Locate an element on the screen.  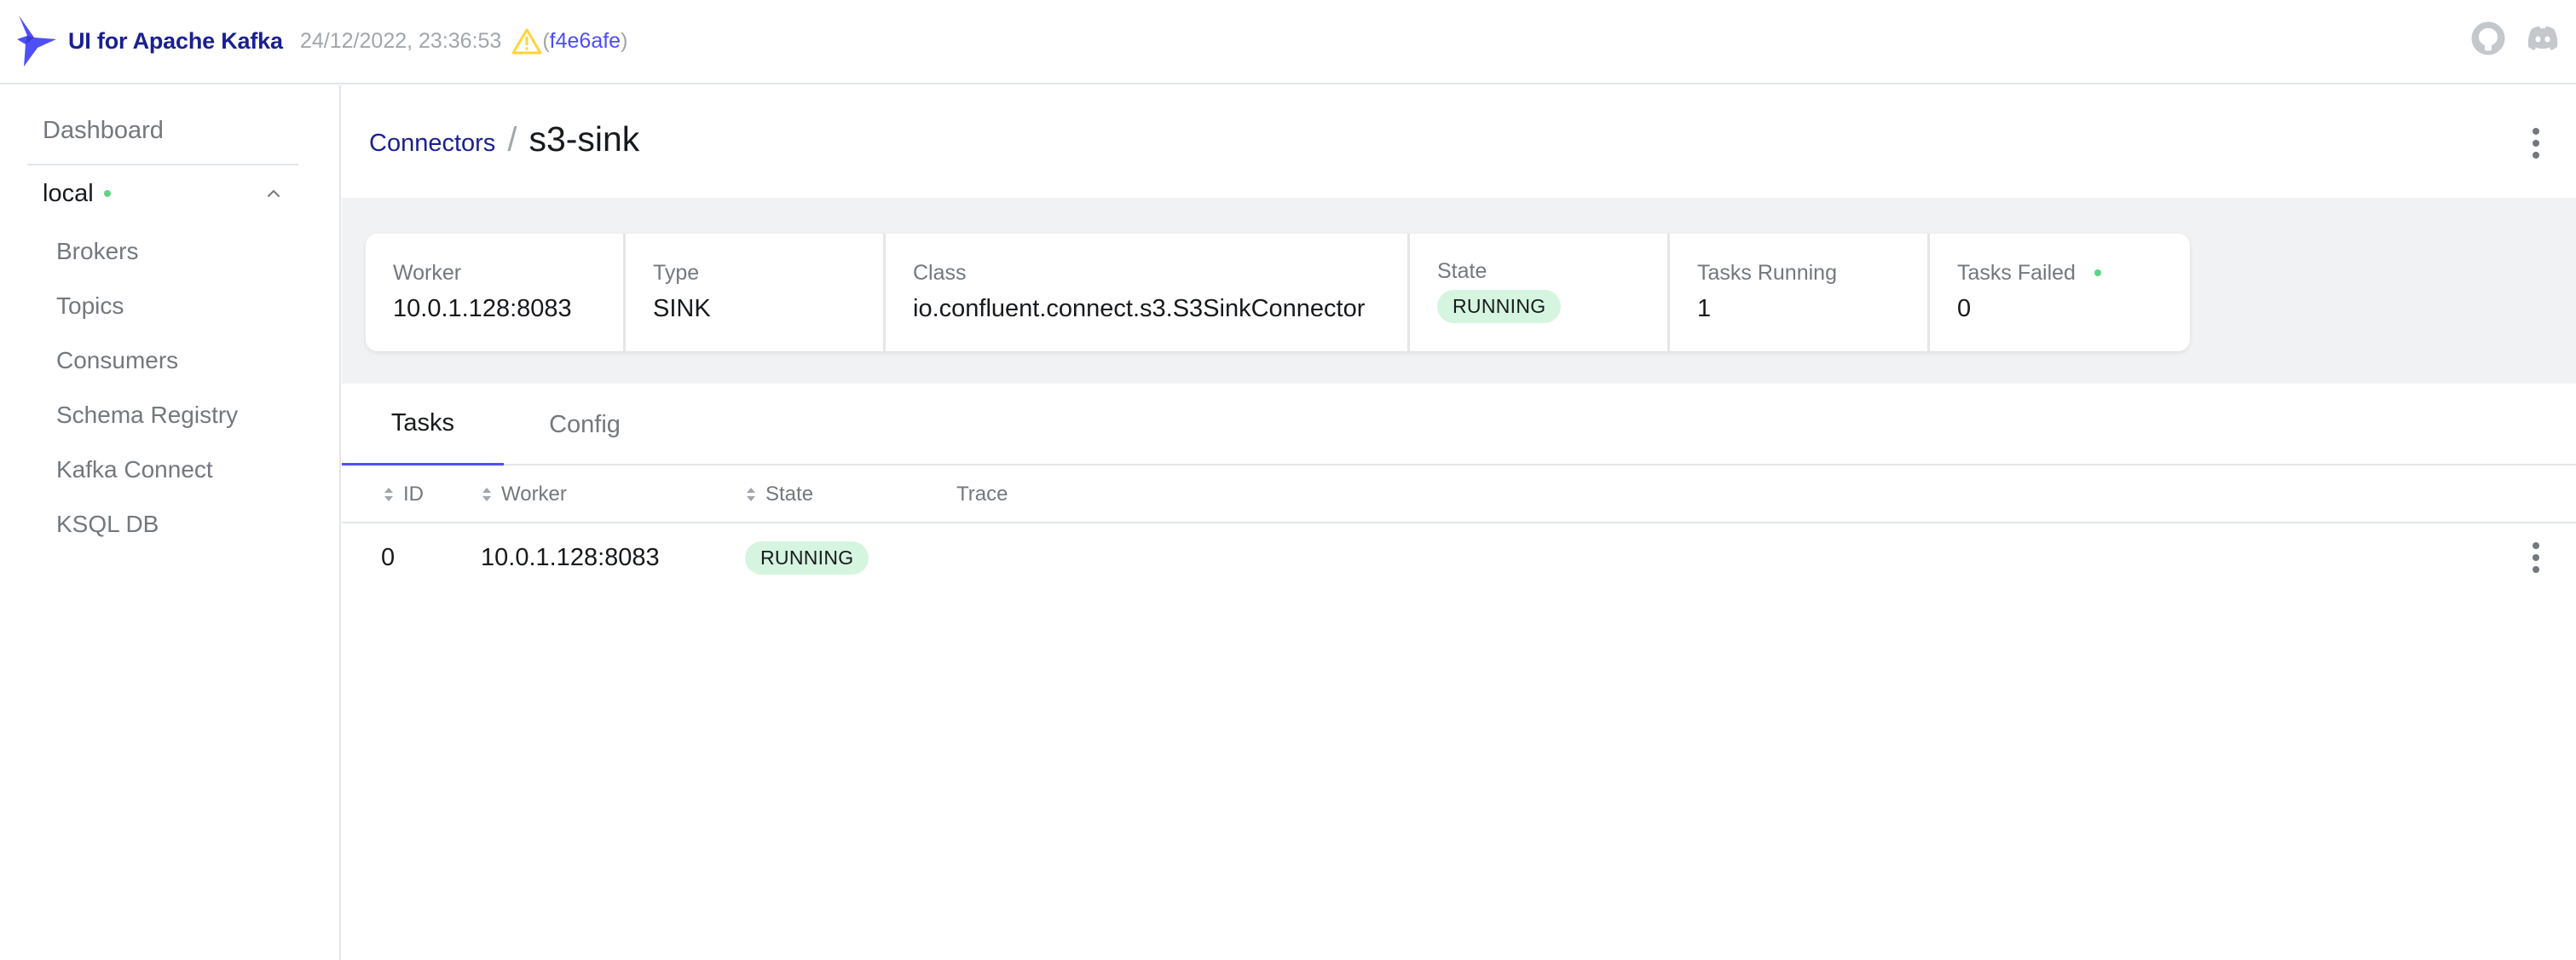
page-header: Connectors / s3-sink is located at coordinates (1459, 141).